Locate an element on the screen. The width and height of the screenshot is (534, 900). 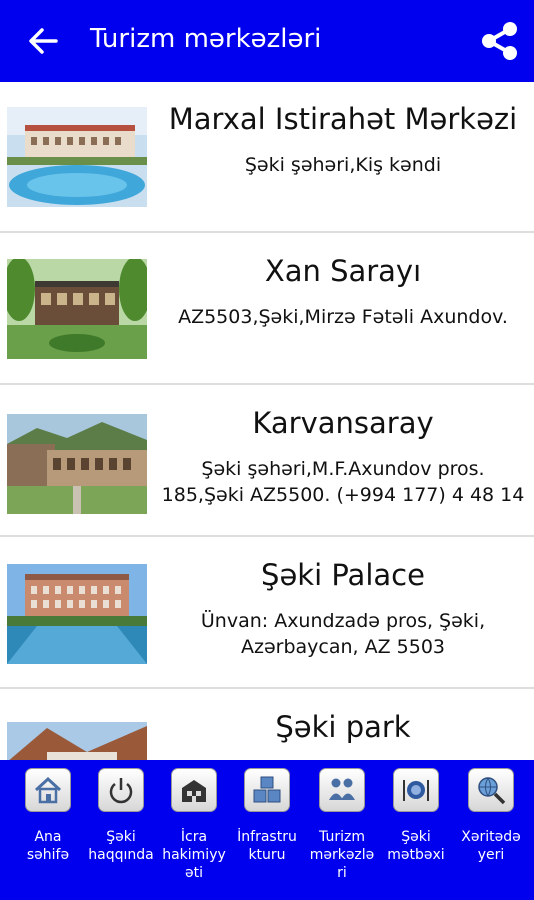
nav-item-executive: İcra hakimiyy əti is located at coordinates (194, 830).